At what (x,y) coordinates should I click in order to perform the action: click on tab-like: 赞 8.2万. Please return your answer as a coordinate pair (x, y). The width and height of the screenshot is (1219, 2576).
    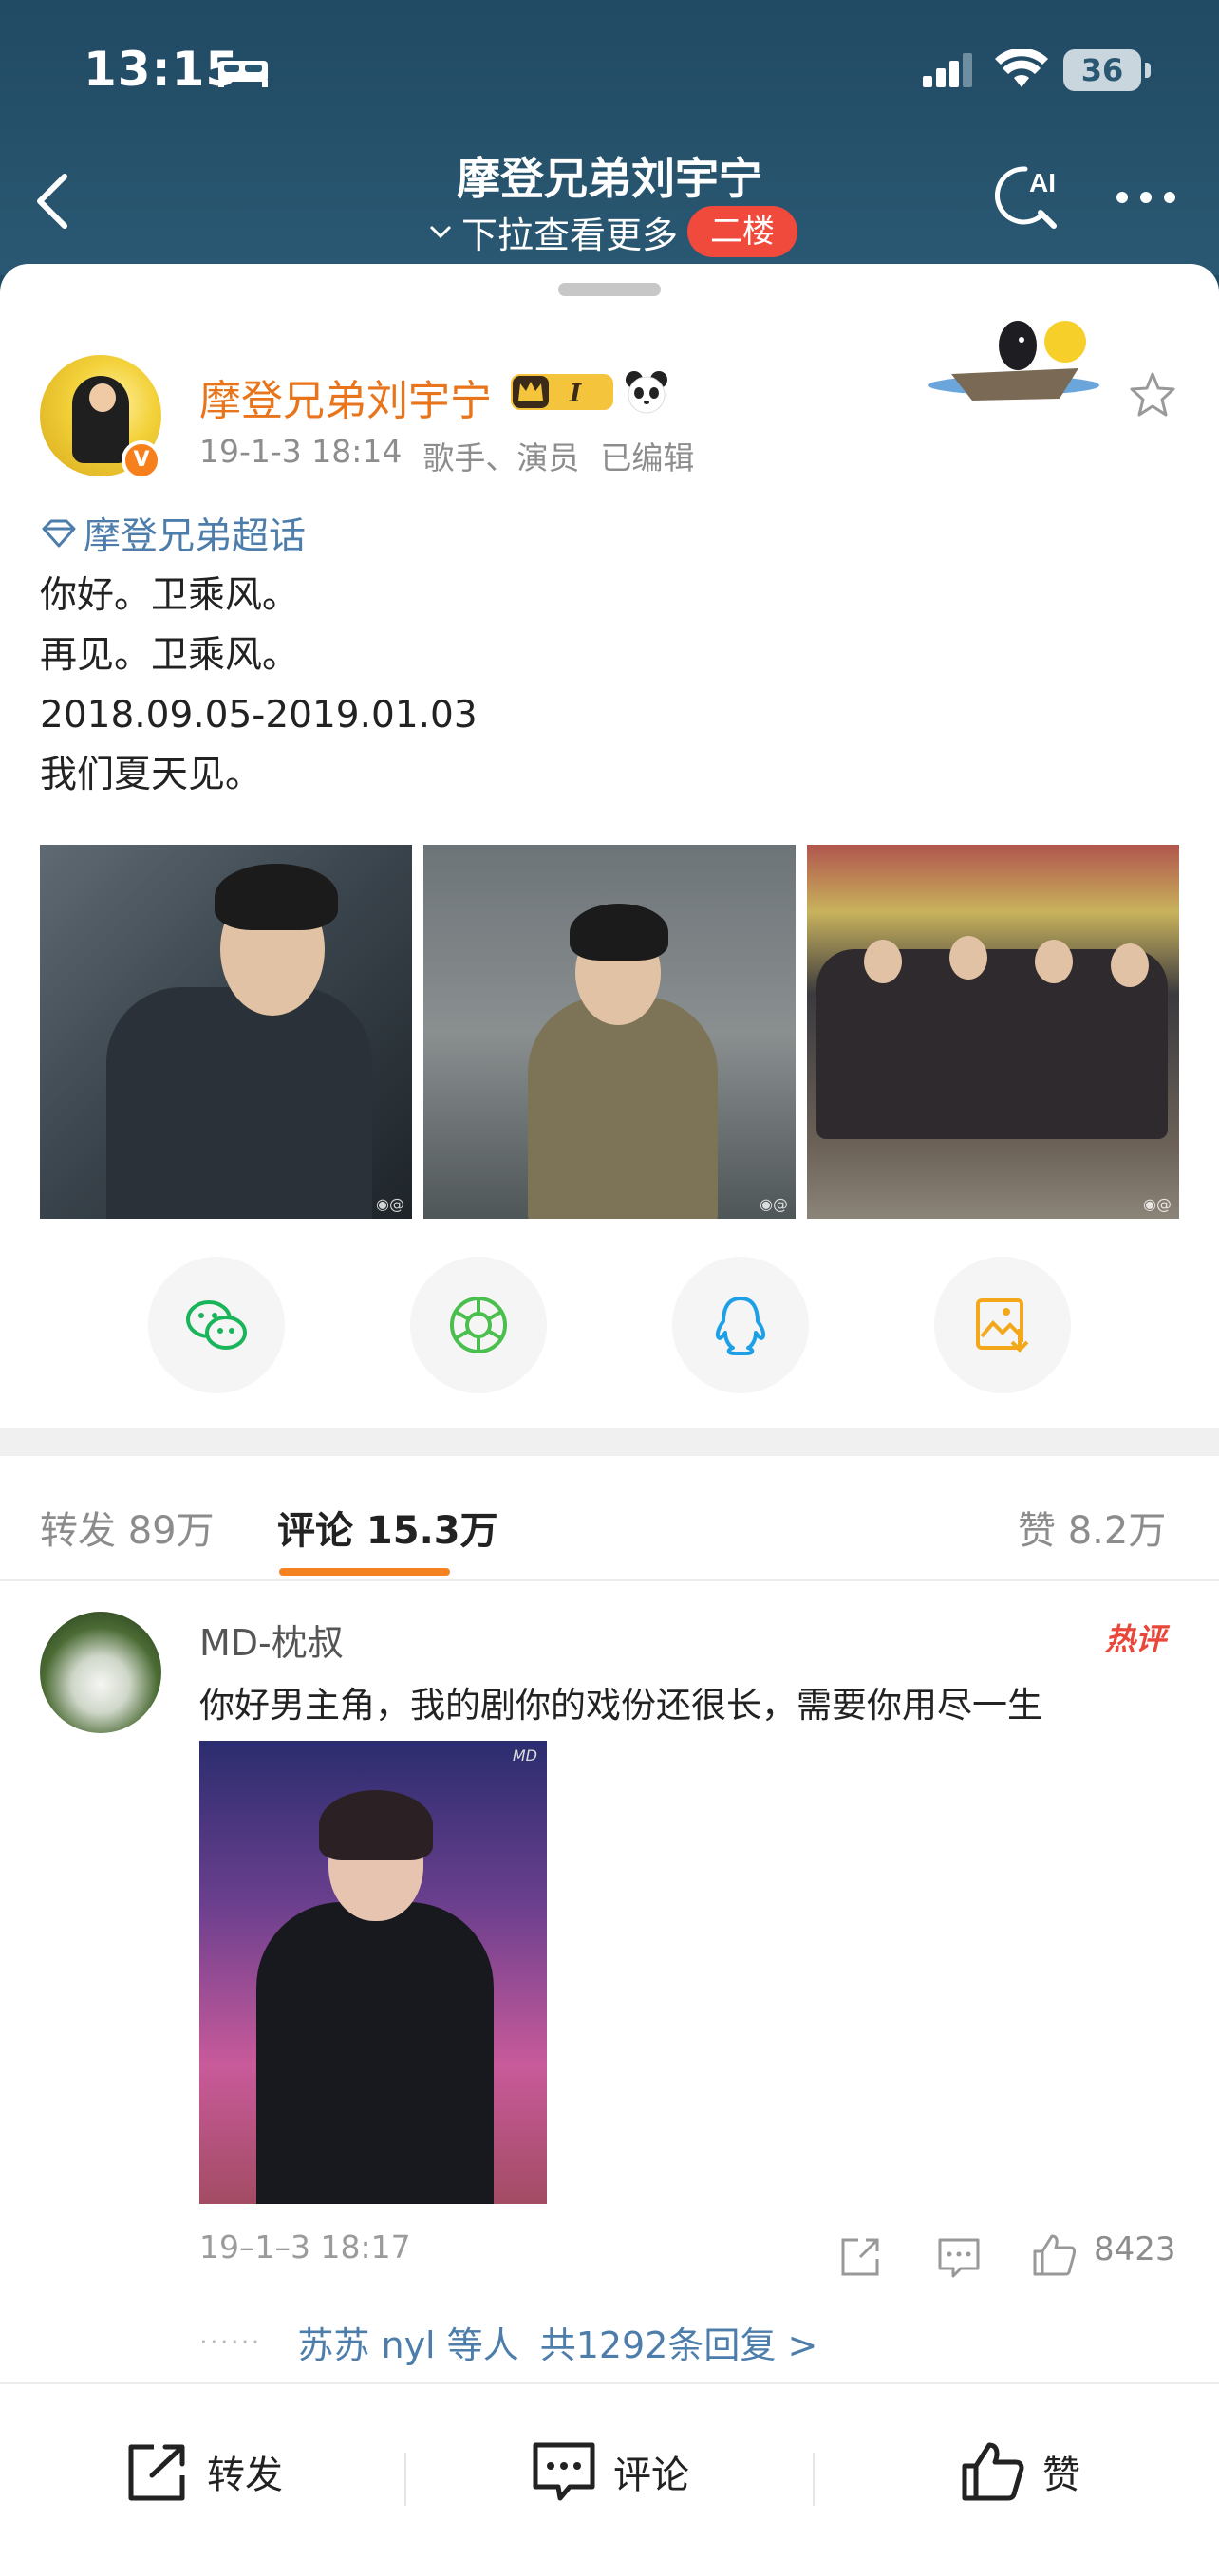
    Looking at the image, I should click on (1092, 1527).